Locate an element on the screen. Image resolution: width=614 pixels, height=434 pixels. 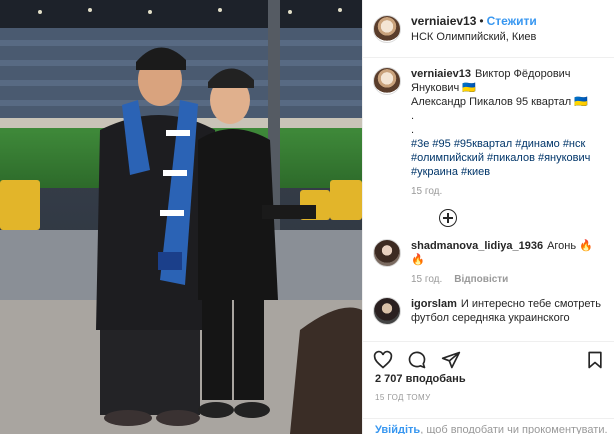
login-prompt-text: , щоб вподобати чи прокоментувати. is located at coordinates (514, 429).